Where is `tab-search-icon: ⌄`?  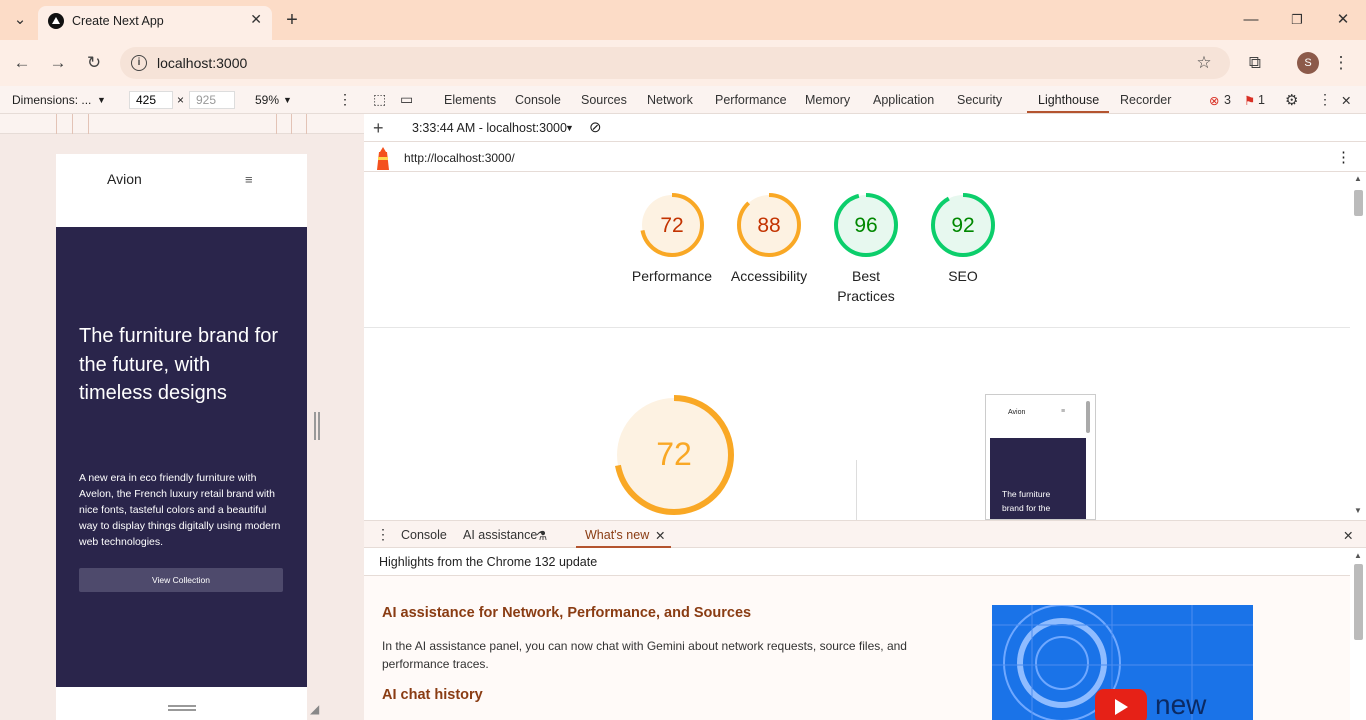 tab-search-icon: ⌄ is located at coordinates (20, 20).